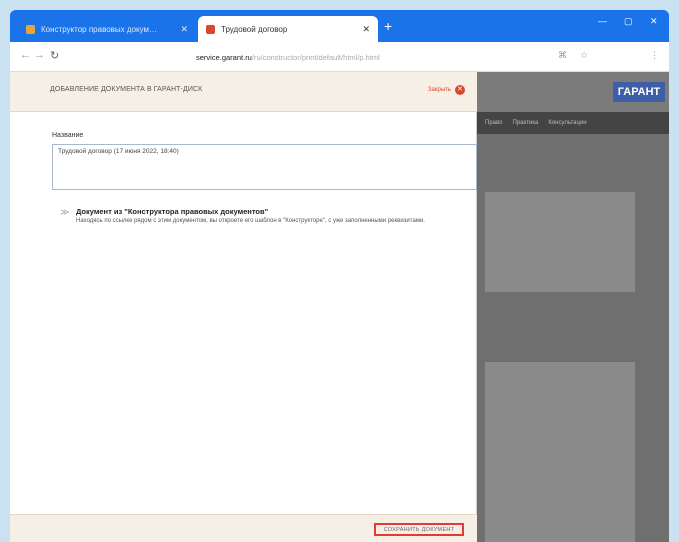  Describe the element at coordinates (243, 528) in the screenshot. I see `dialog-footer: СОХРАНИТЬ ДОКУМЕНТ` at that location.